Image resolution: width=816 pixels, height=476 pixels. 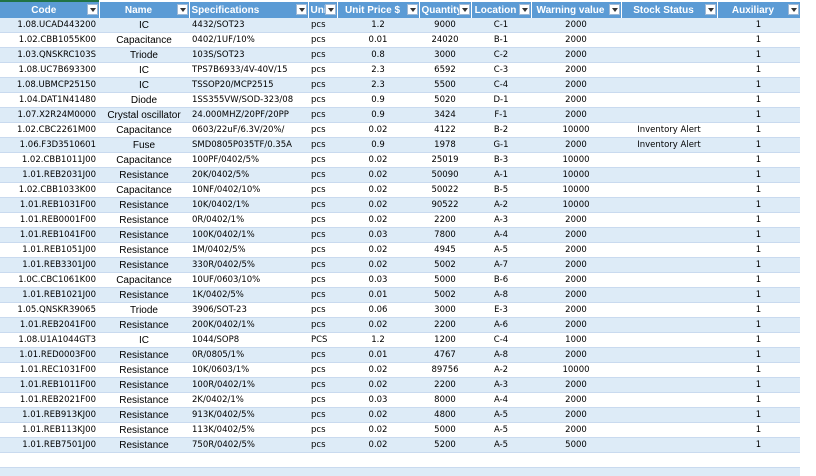 I want to click on cell-quantity: 9000, so click(x=445, y=25).